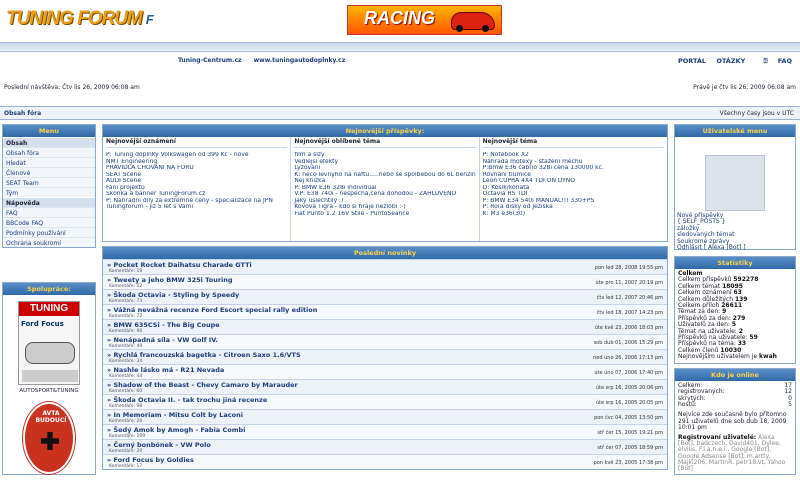 The width and height of the screenshot is (800, 499). Describe the element at coordinates (628, 358) in the screenshot. I see `news-date: ned úno 26, 2006 17:13 pm` at that location.